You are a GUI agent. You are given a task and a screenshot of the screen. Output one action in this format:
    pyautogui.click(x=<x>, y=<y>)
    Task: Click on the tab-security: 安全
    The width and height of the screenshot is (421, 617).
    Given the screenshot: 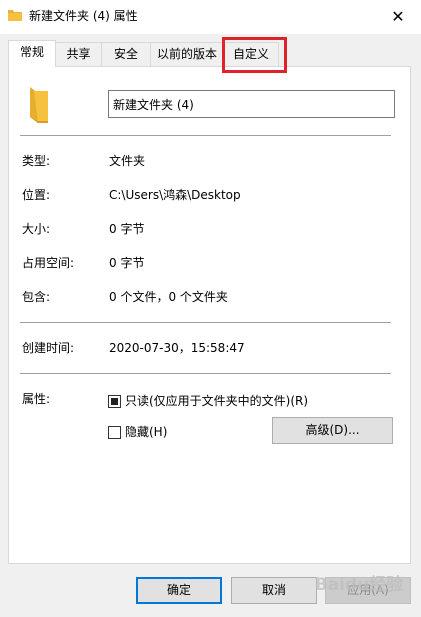 What is the action you would take?
    pyautogui.click(x=126, y=54)
    